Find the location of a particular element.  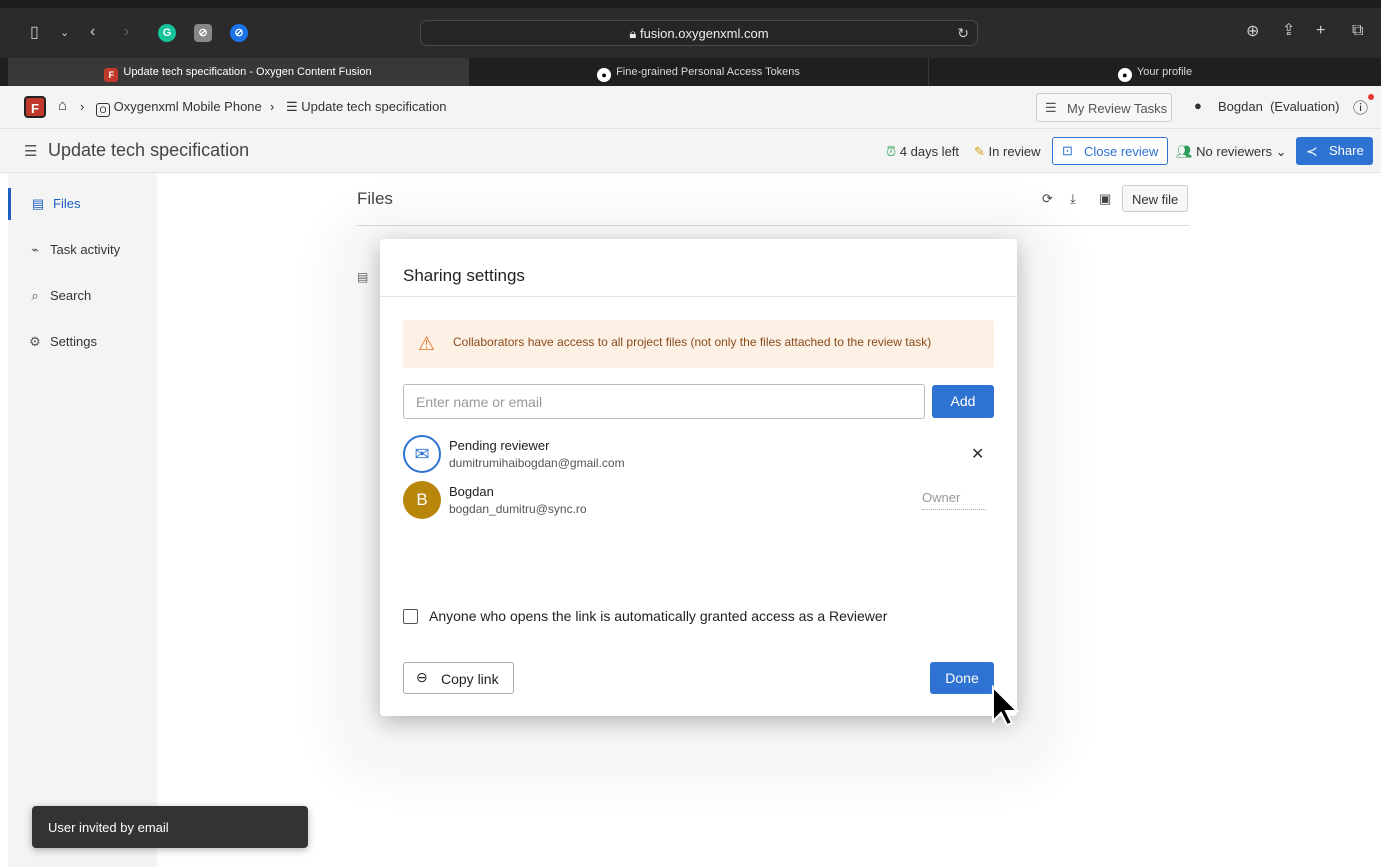

copy-link-label: Copy link is located at coordinates (470, 679).